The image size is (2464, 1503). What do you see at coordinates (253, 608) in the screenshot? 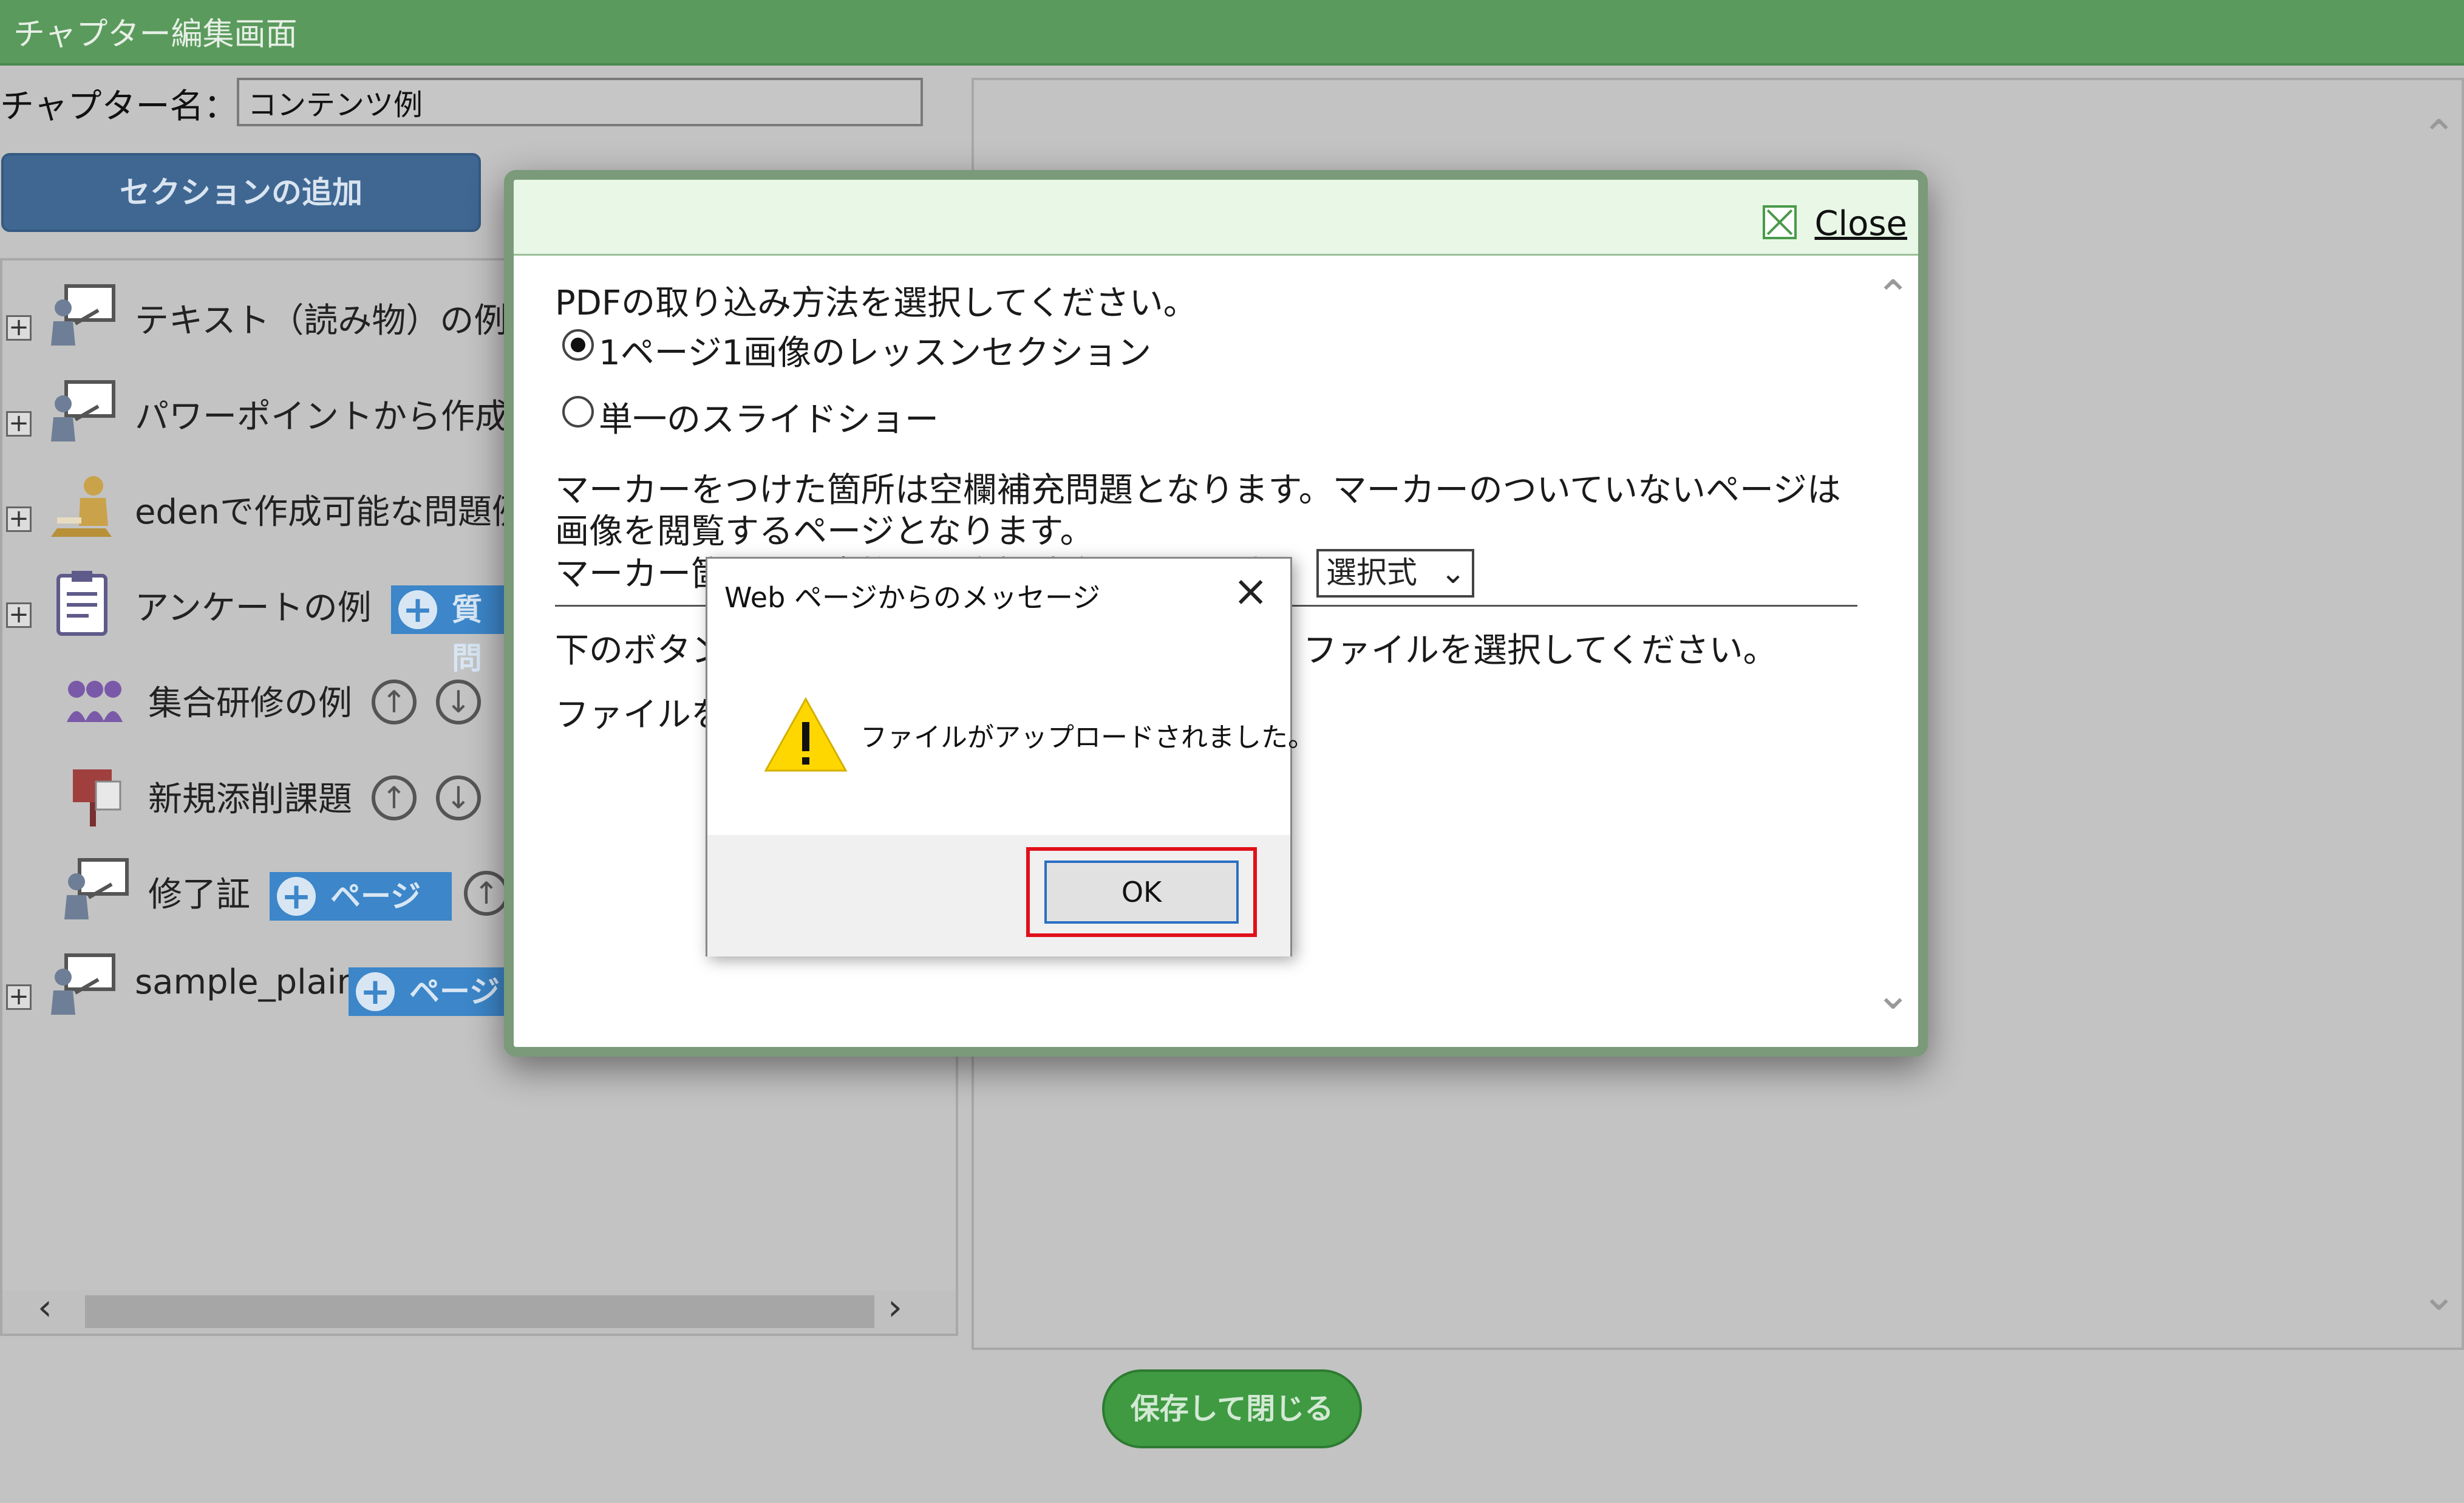
I see `tree-row-label: アンケートの例` at bounding box center [253, 608].